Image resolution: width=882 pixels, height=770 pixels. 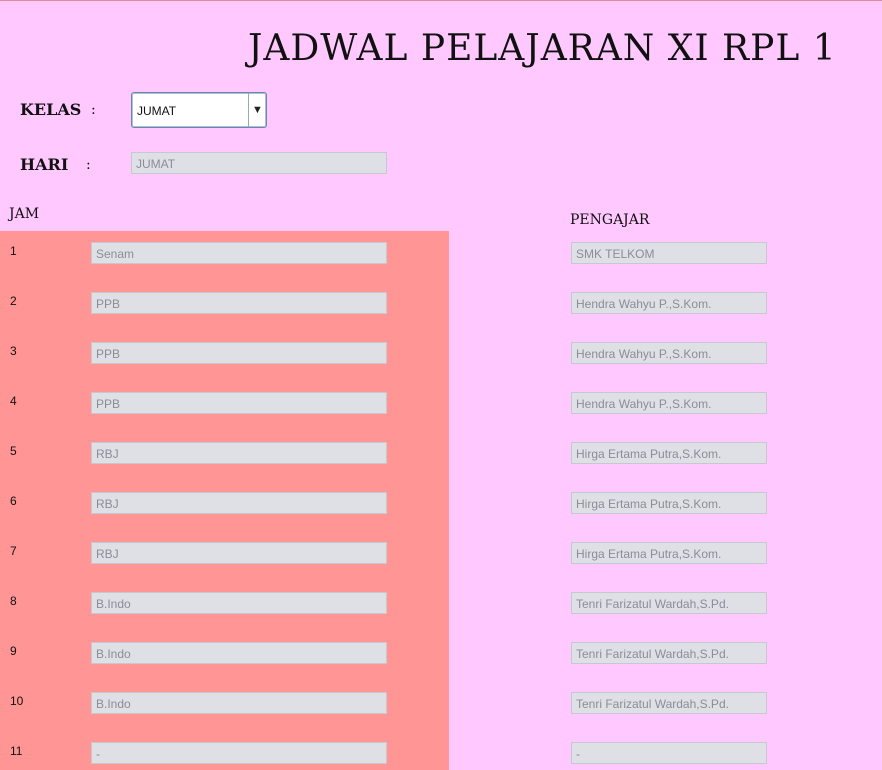 What do you see at coordinates (13, 301) in the screenshot?
I see `jam-number: 2` at bounding box center [13, 301].